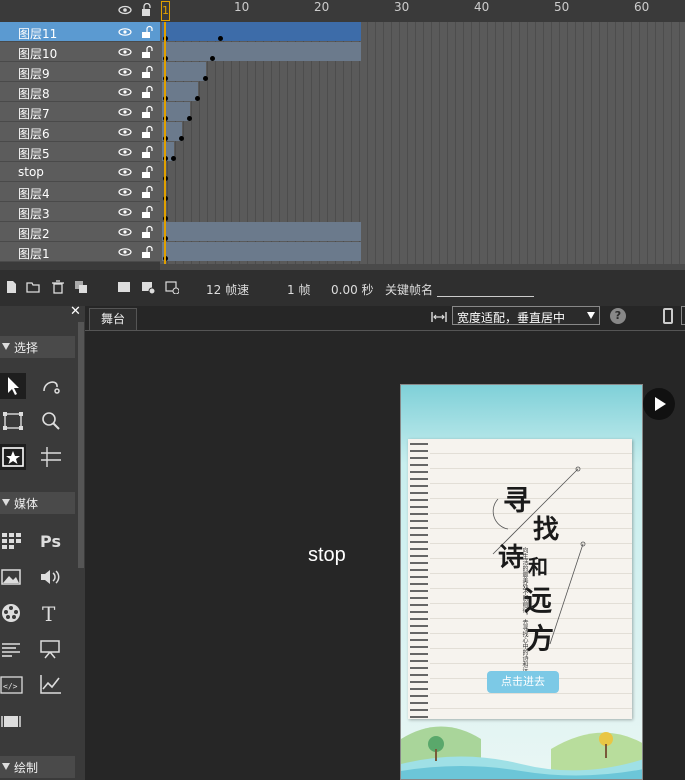  I want to click on layer-row: 图层4, so click(80, 192).